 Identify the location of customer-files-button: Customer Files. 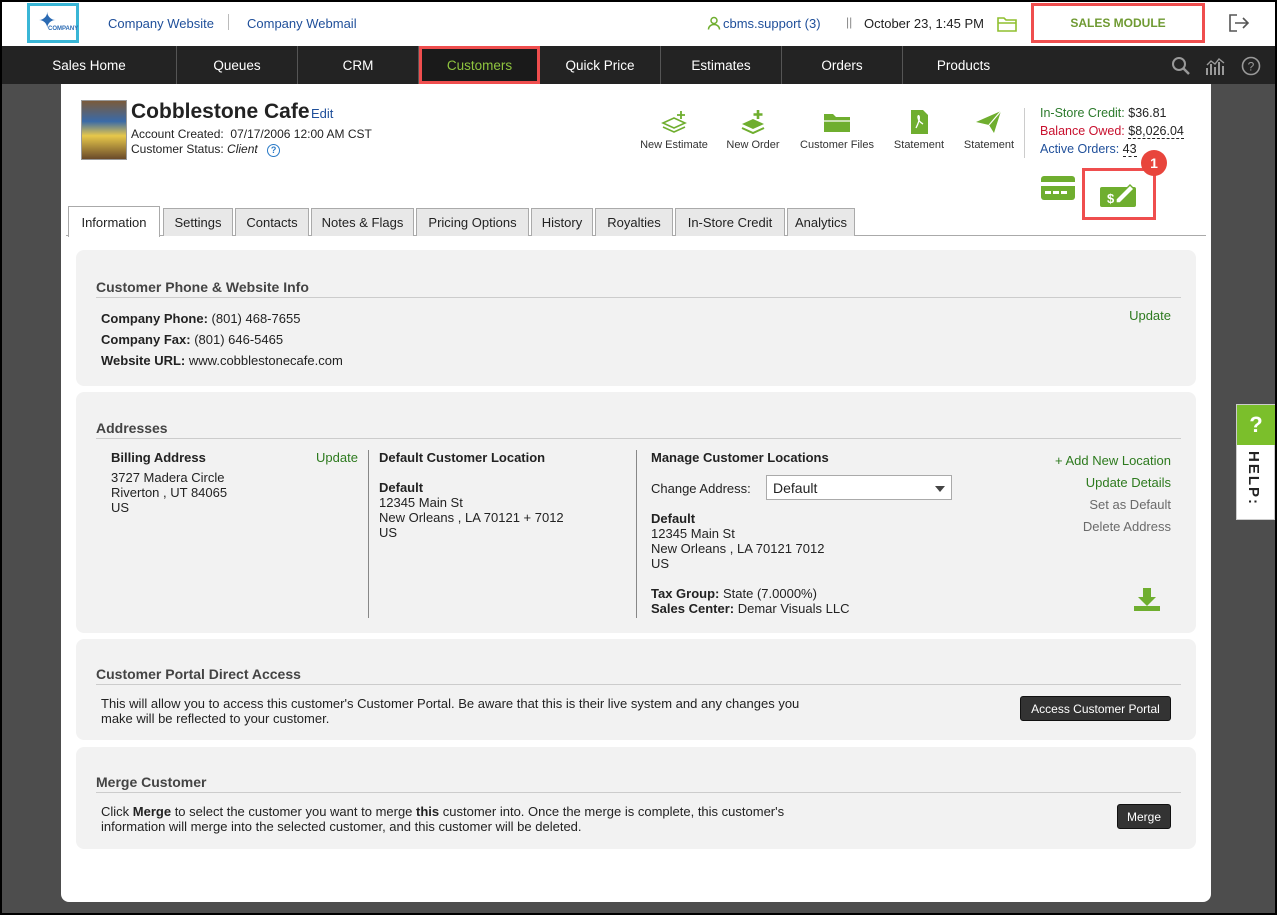
(837, 130).